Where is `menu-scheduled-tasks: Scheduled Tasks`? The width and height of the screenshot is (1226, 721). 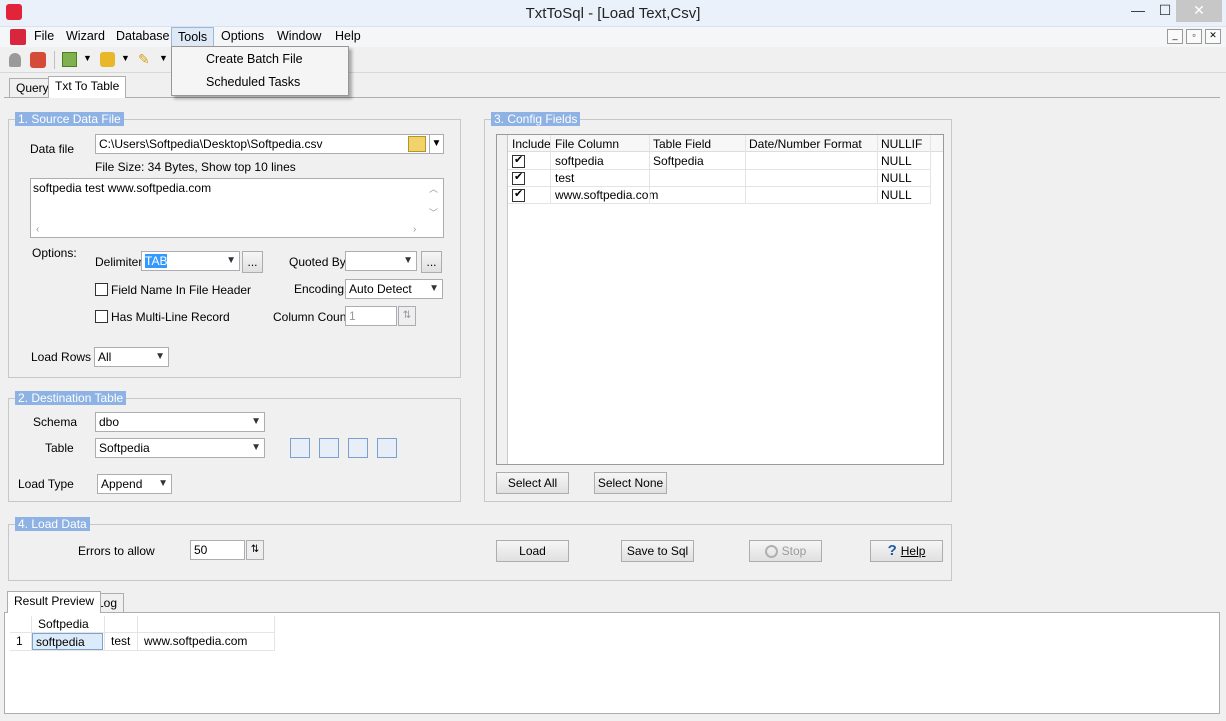 menu-scheduled-tasks: Scheduled Tasks is located at coordinates (253, 82).